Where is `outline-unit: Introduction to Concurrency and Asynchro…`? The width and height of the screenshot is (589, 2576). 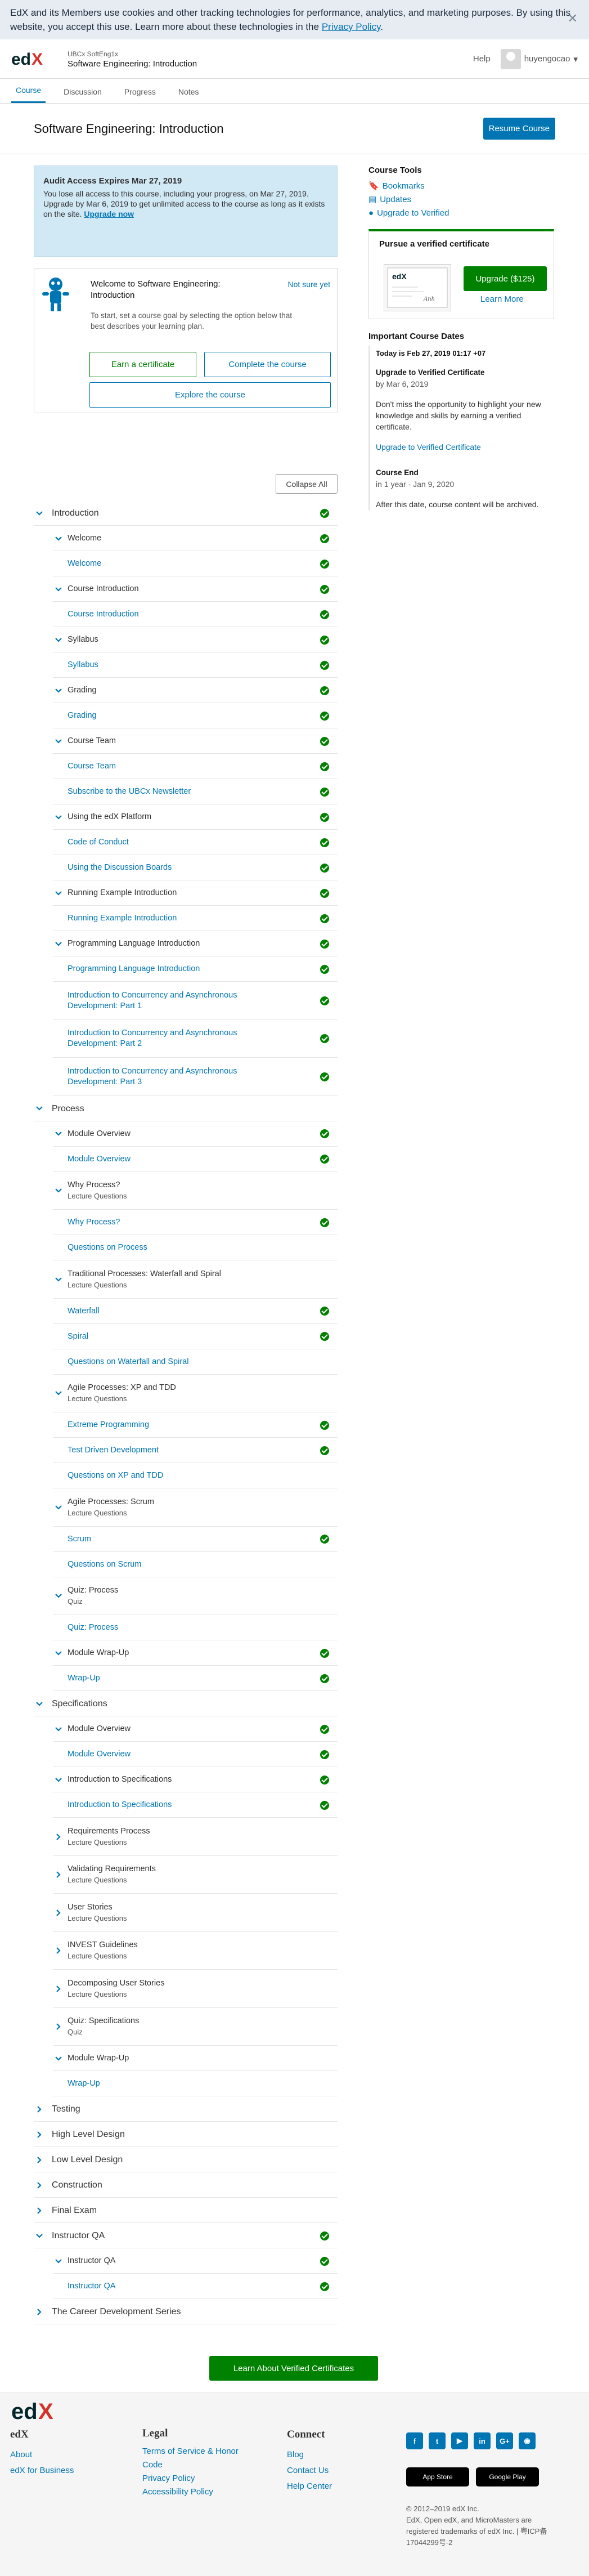
outline-unit: Introduction to Concurrency and Asynchro… is located at coordinates (186, 1039).